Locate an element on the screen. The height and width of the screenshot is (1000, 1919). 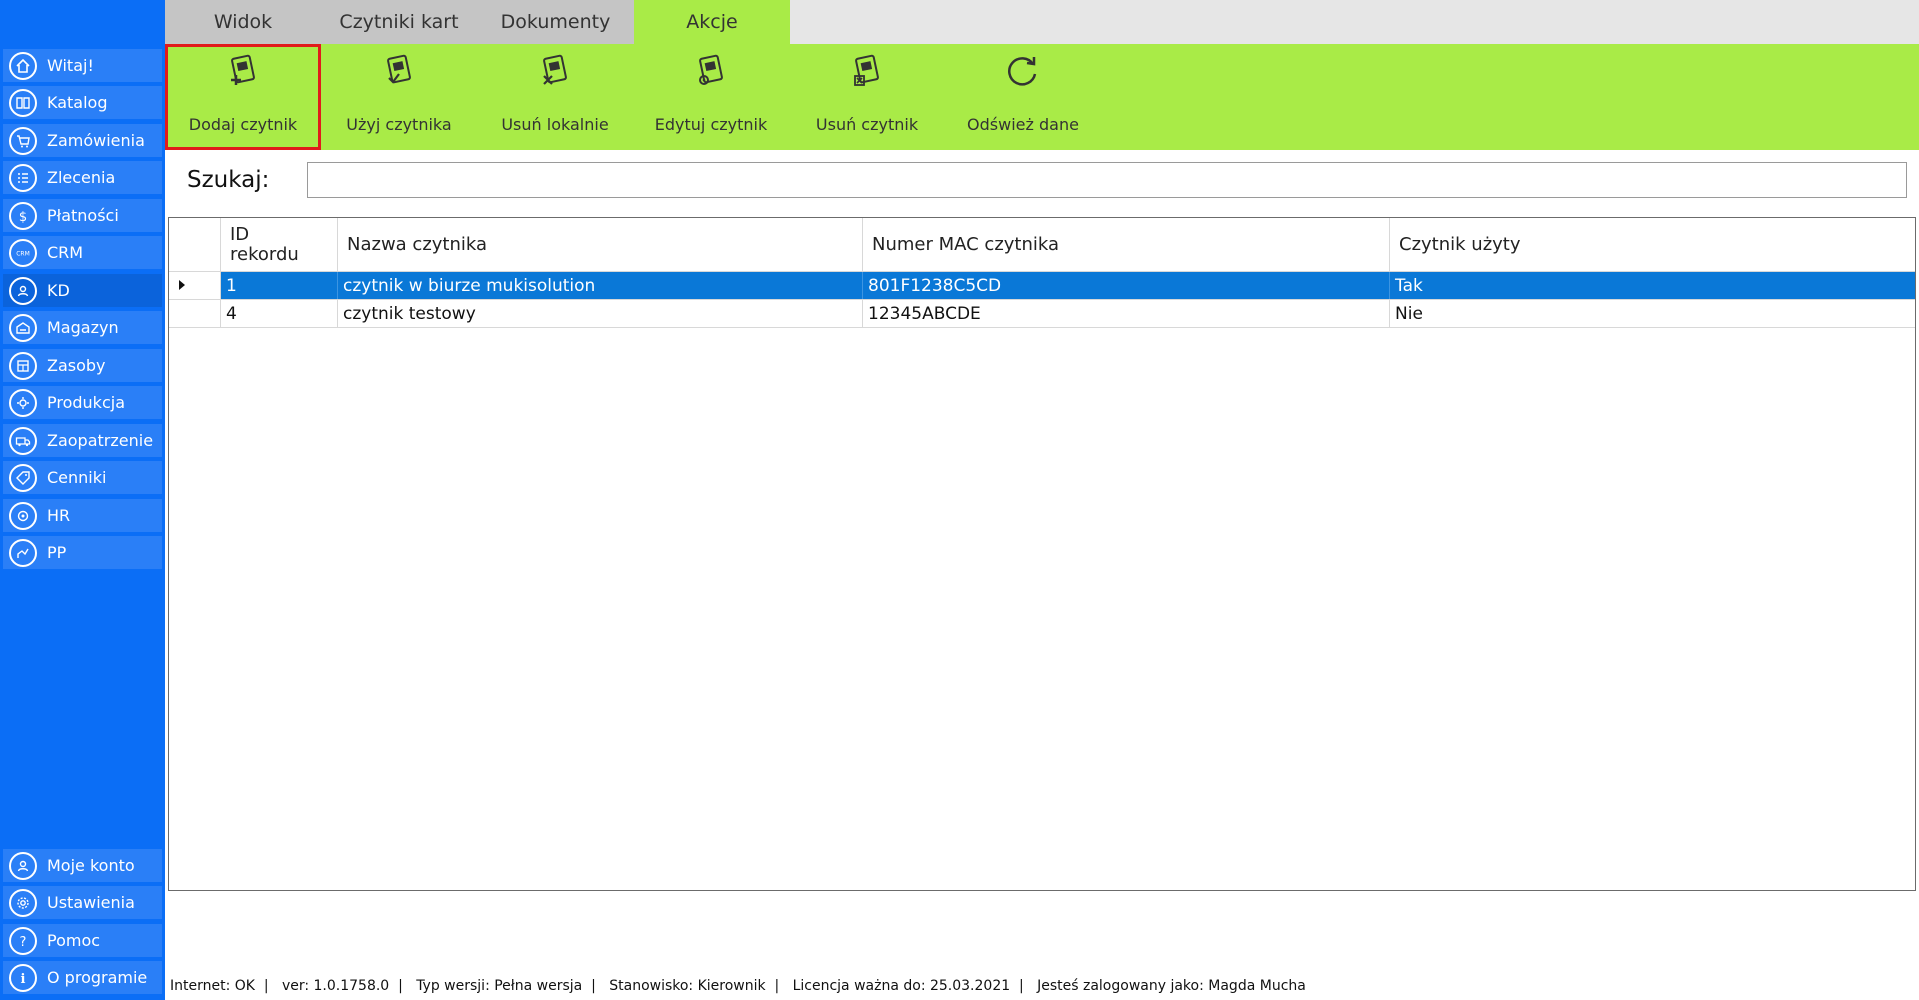
user-badge-icon is located at coordinates (23, 290).